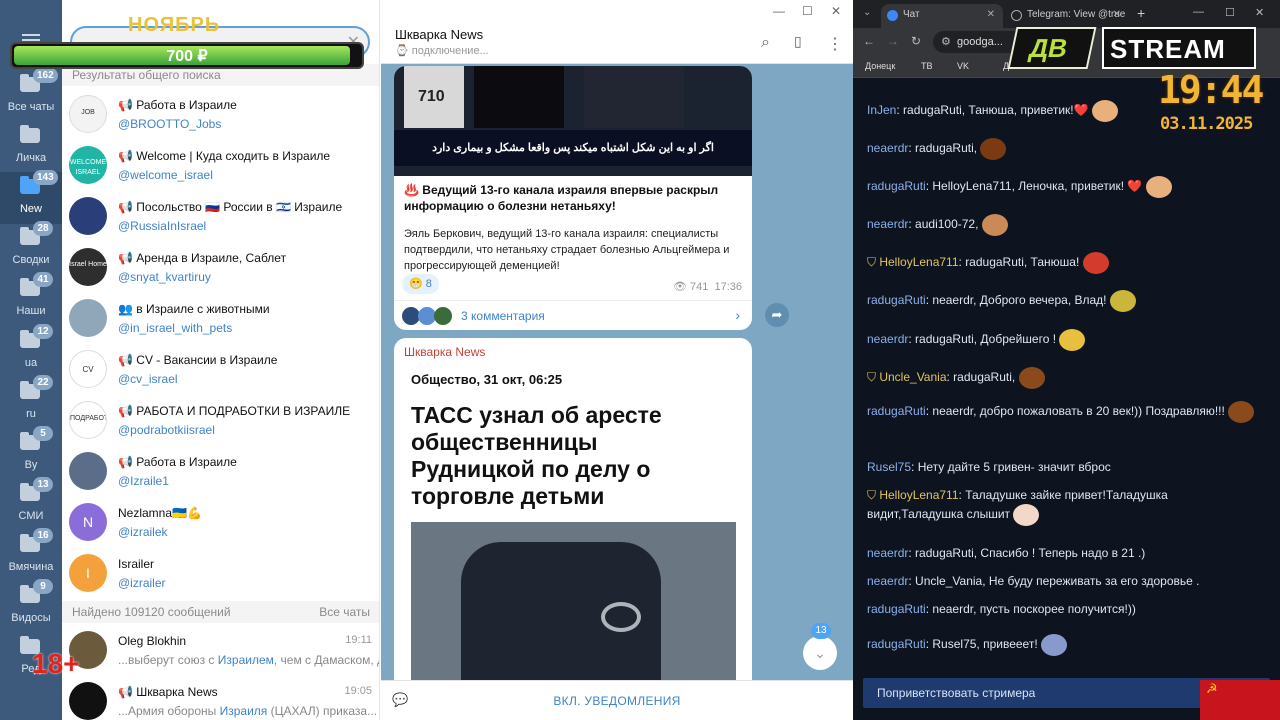  What do you see at coordinates (1014, 467) in the screenshot?
I see `chat-text: Нету дайте 5 гривен- значит вброс` at bounding box center [1014, 467].